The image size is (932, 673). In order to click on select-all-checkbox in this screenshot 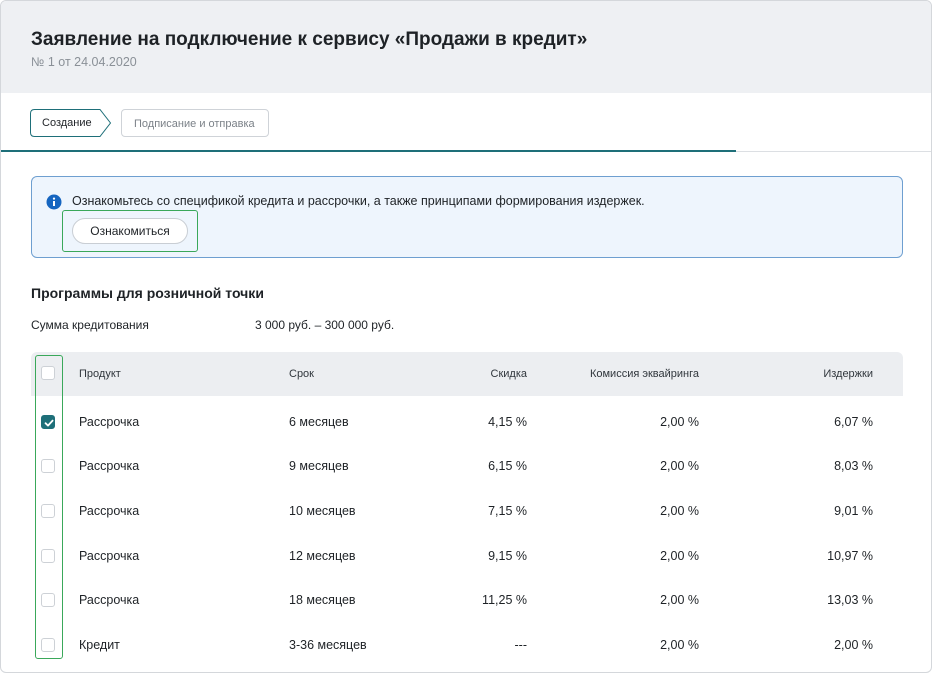, I will do `click(48, 373)`.